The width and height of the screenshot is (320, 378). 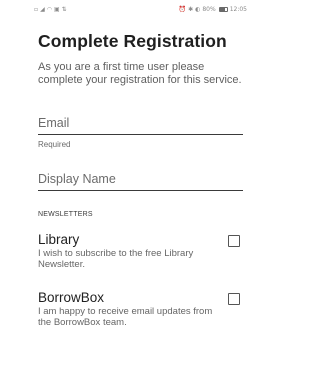 I want to click on status-right: ⏰ ✱ ◐ 80% 12:05, so click(x=212, y=9).